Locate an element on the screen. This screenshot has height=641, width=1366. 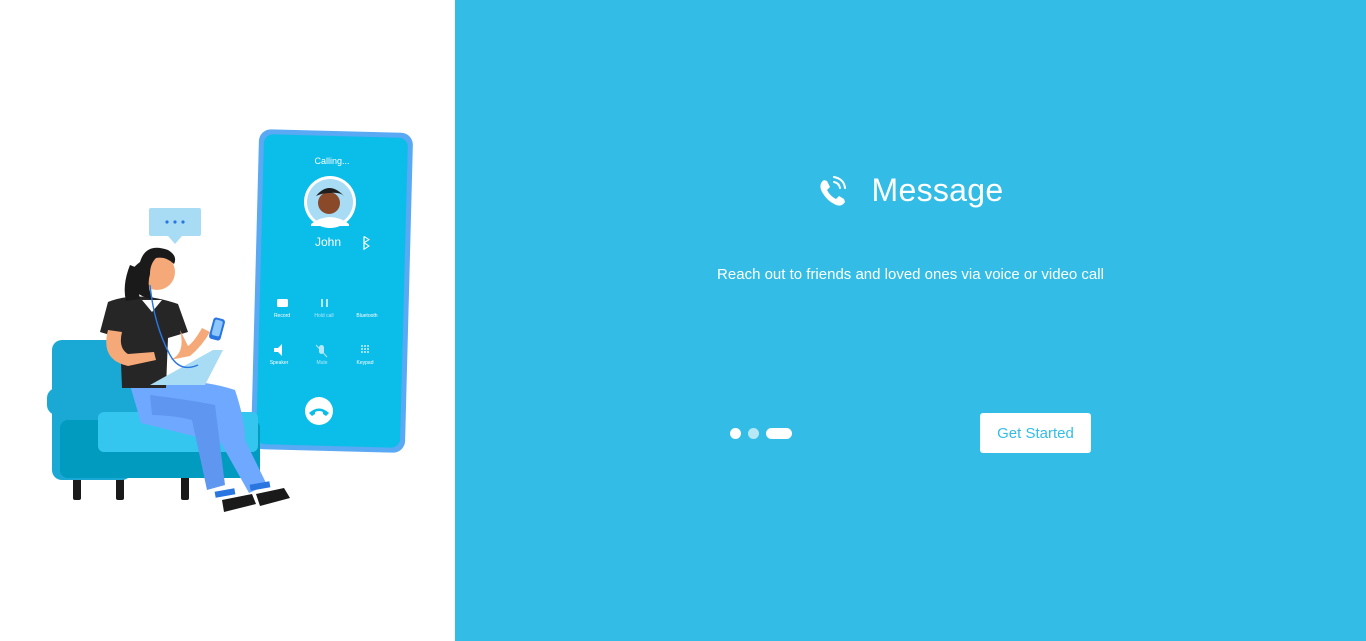
phone-button-label: Record is located at coordinates (282, 316).